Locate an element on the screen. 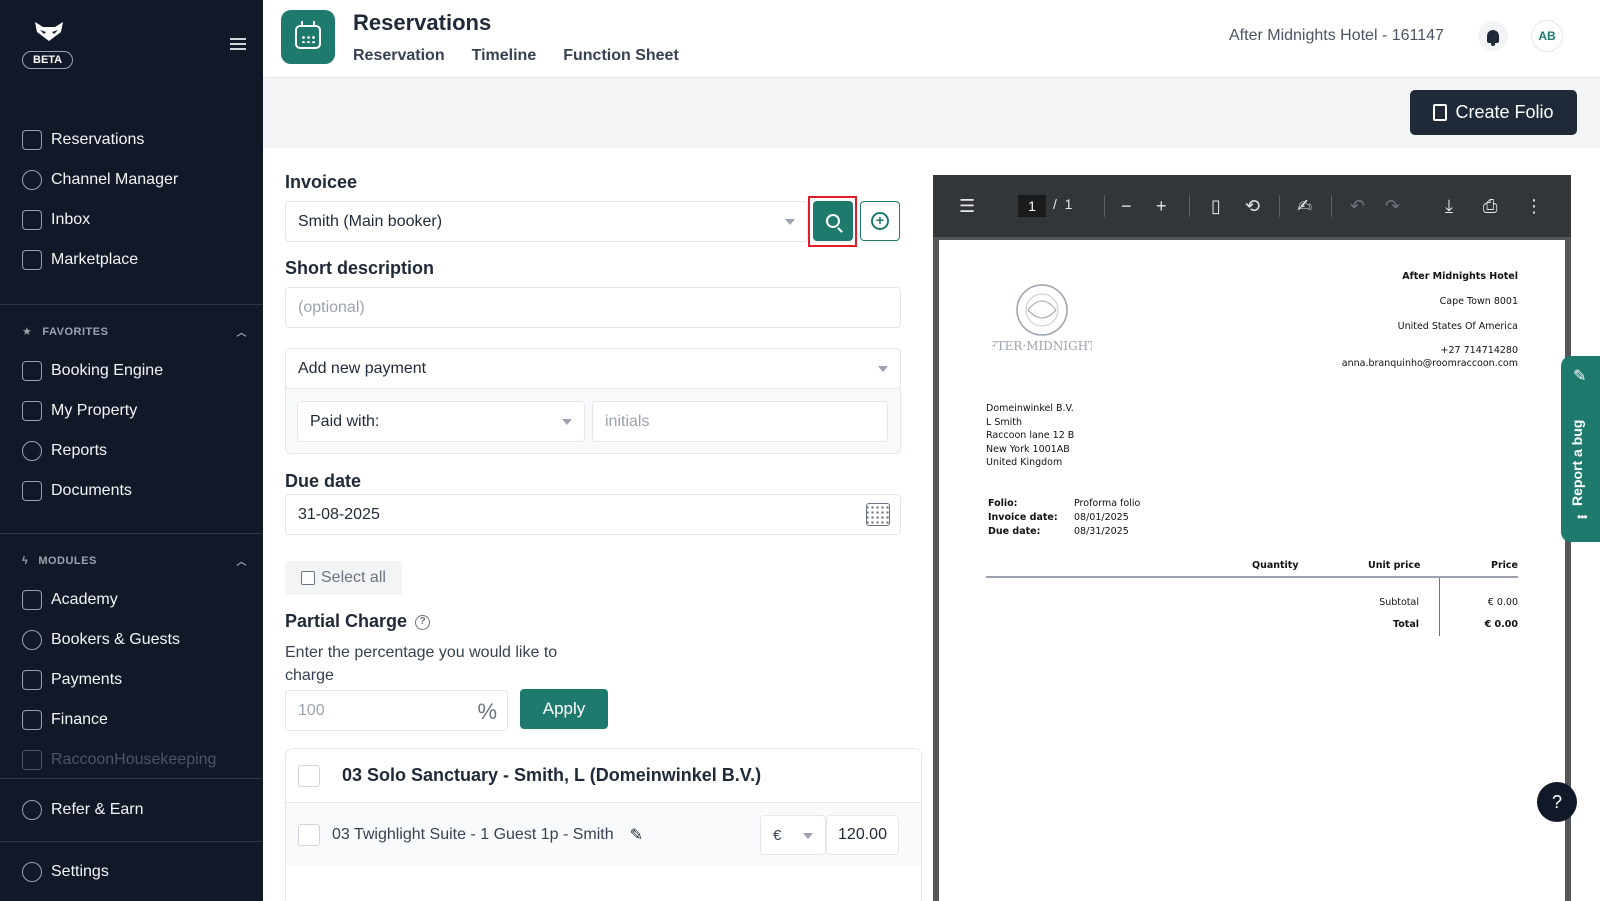  sidebar-item-housekeeping: RaccoonHousekeeping is located at coordinates (131, 760).